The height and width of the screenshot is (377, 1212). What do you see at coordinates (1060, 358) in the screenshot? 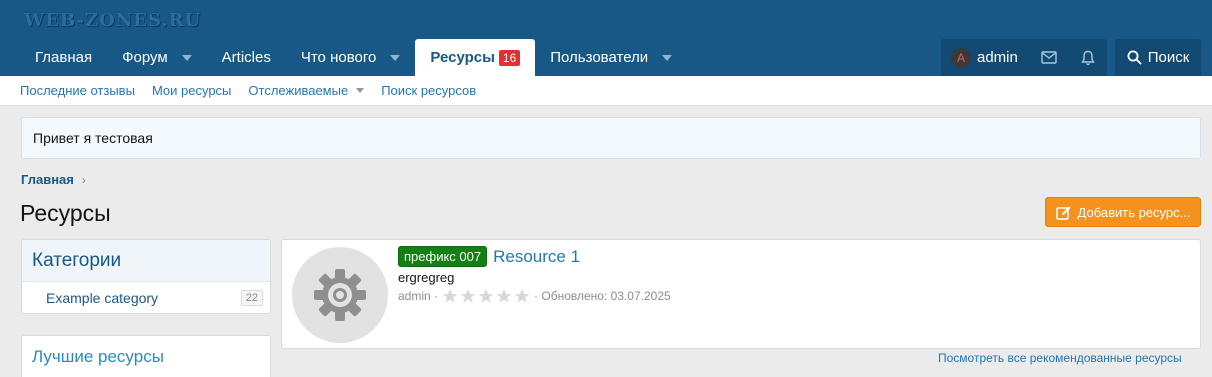
I see `view-all-featured-link: Посмотреть все рекомендованные ресурсы` at bounding box center [1060, 358].